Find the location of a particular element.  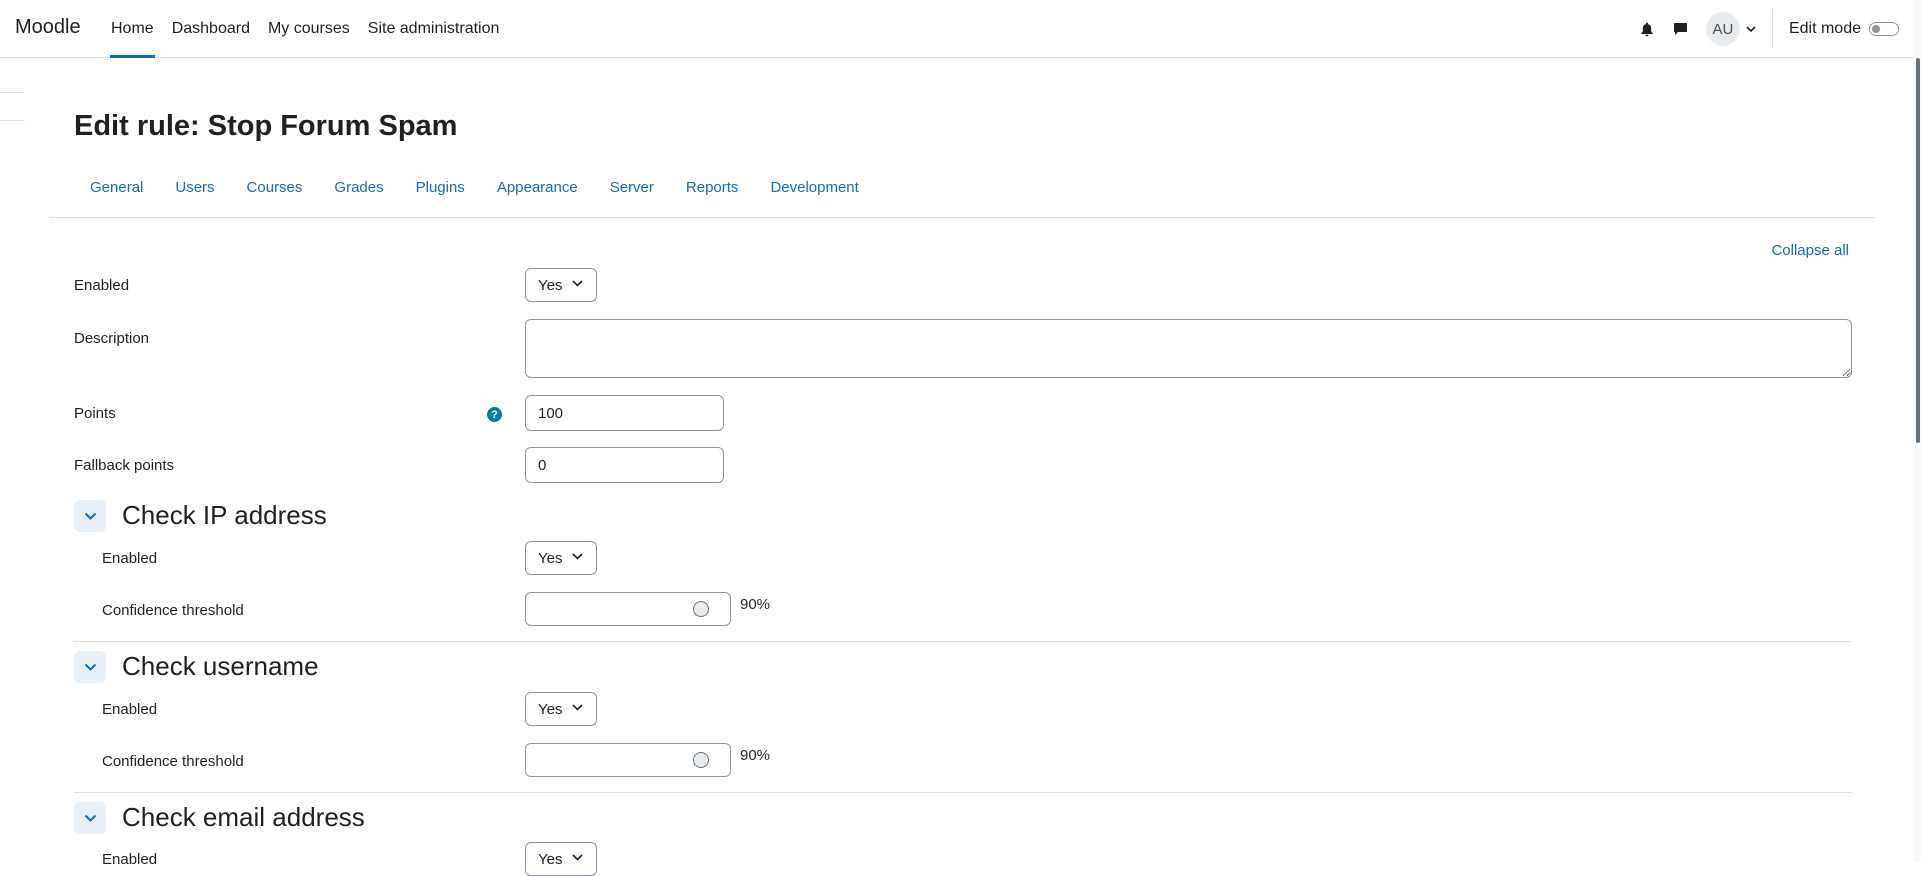

ip-threshold-value: 90% is located at coordinates (755, 604).